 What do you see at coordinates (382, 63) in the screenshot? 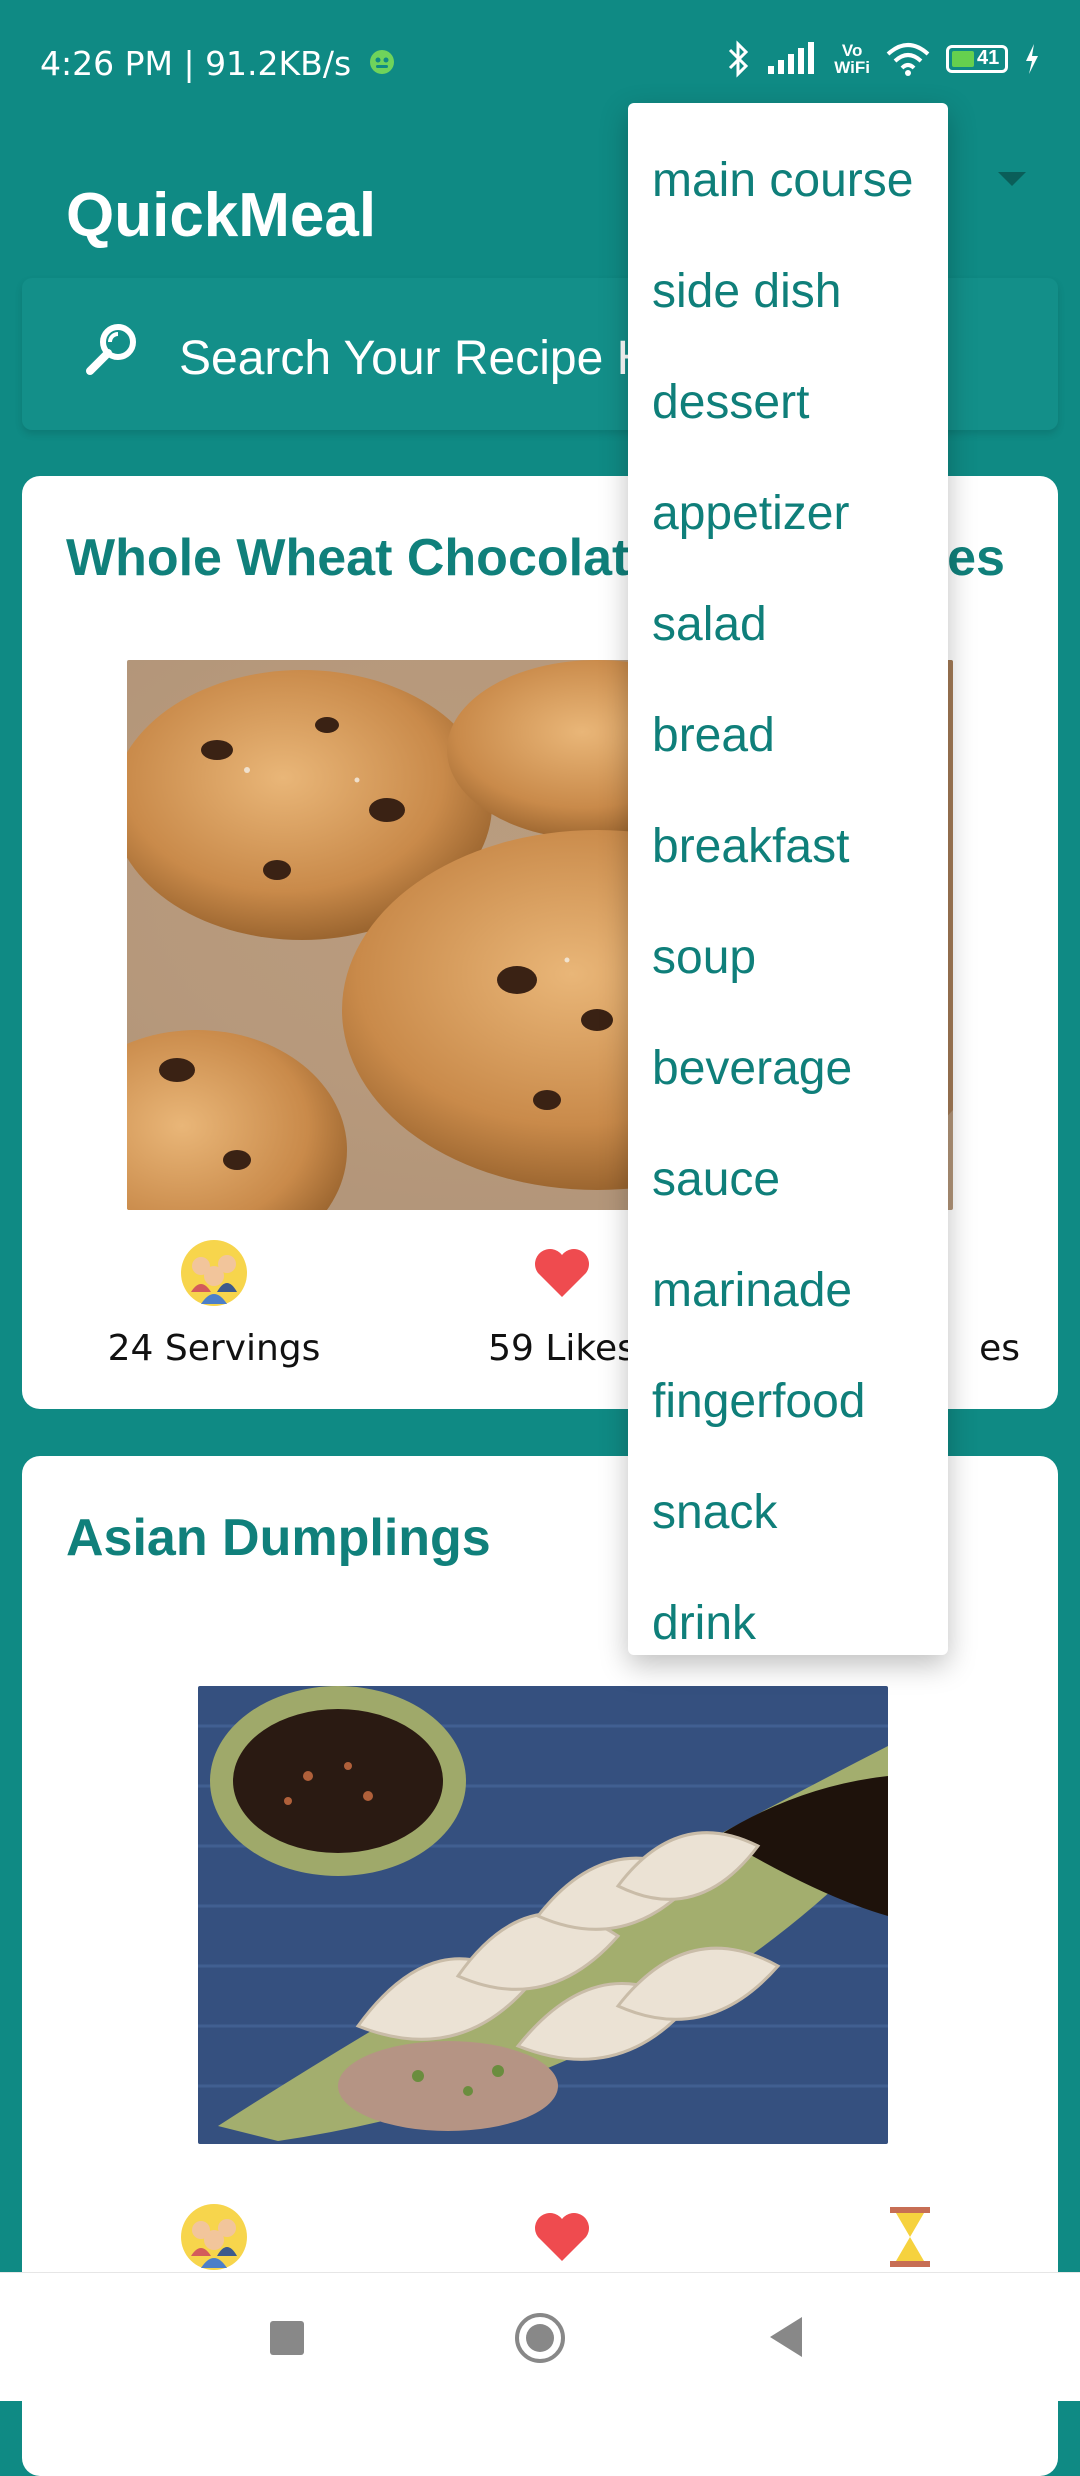
I see `notification-app-icon` at bounding box center [382, 63].